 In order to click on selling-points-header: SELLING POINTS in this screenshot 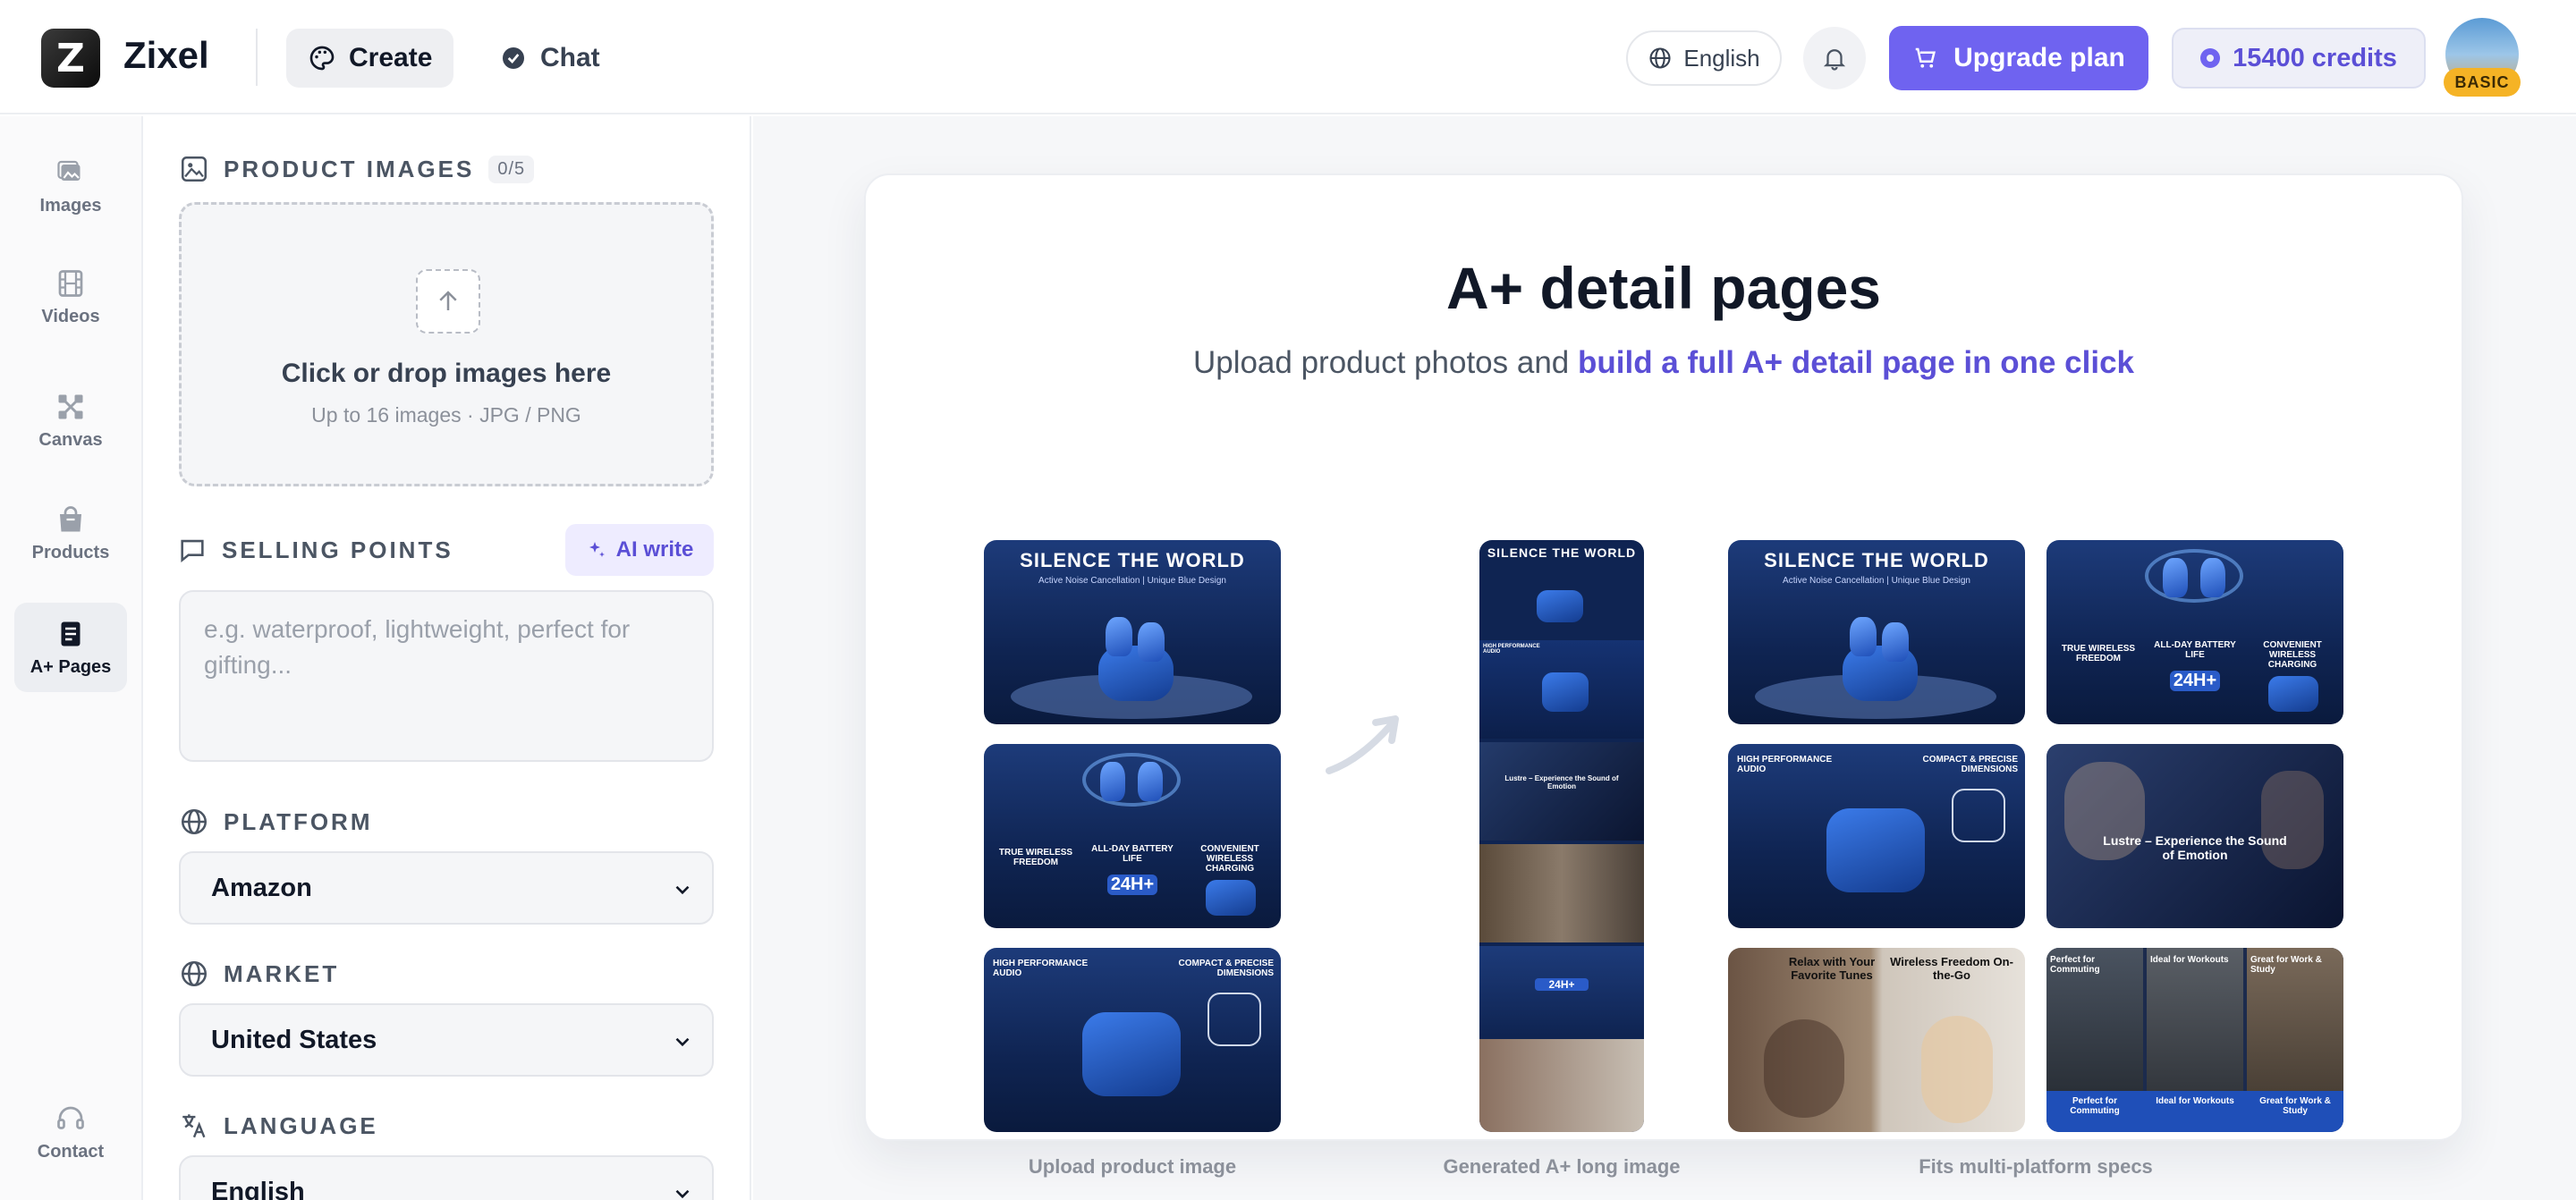, I will do `click(315, 550)`.